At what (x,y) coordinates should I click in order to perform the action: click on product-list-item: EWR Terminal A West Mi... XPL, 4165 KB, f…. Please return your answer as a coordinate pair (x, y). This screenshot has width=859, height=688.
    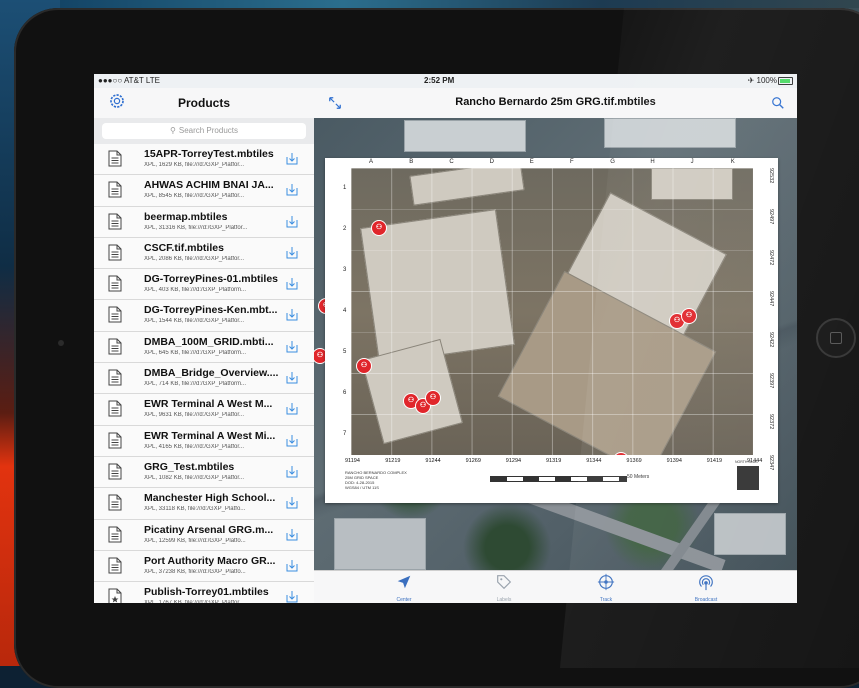
    Looking at the image, I should click on (204, 441).